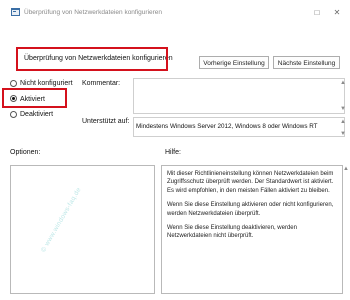  Describe the element at coordinates (317, 13) in the screenshot. I see `minimize-icon: □` at that location.